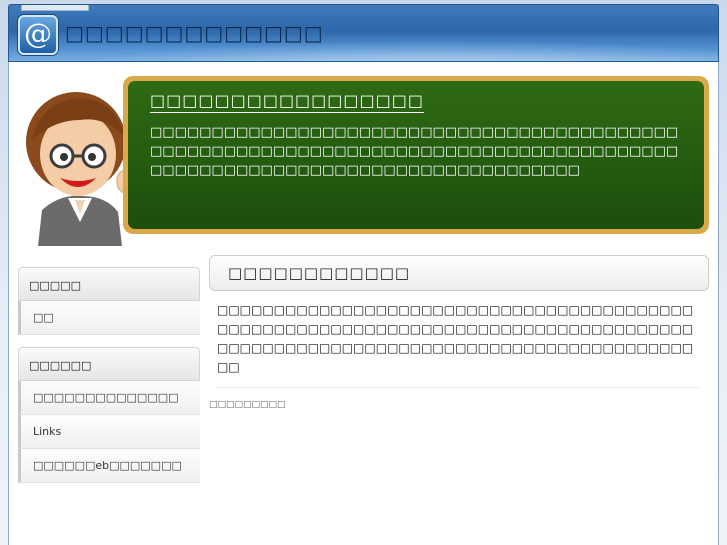 The image size is (727, 545). What do you see at coordinates (458, 387) in the screenshot?
I see `dotted-divider` at bounding box center [458, 387].